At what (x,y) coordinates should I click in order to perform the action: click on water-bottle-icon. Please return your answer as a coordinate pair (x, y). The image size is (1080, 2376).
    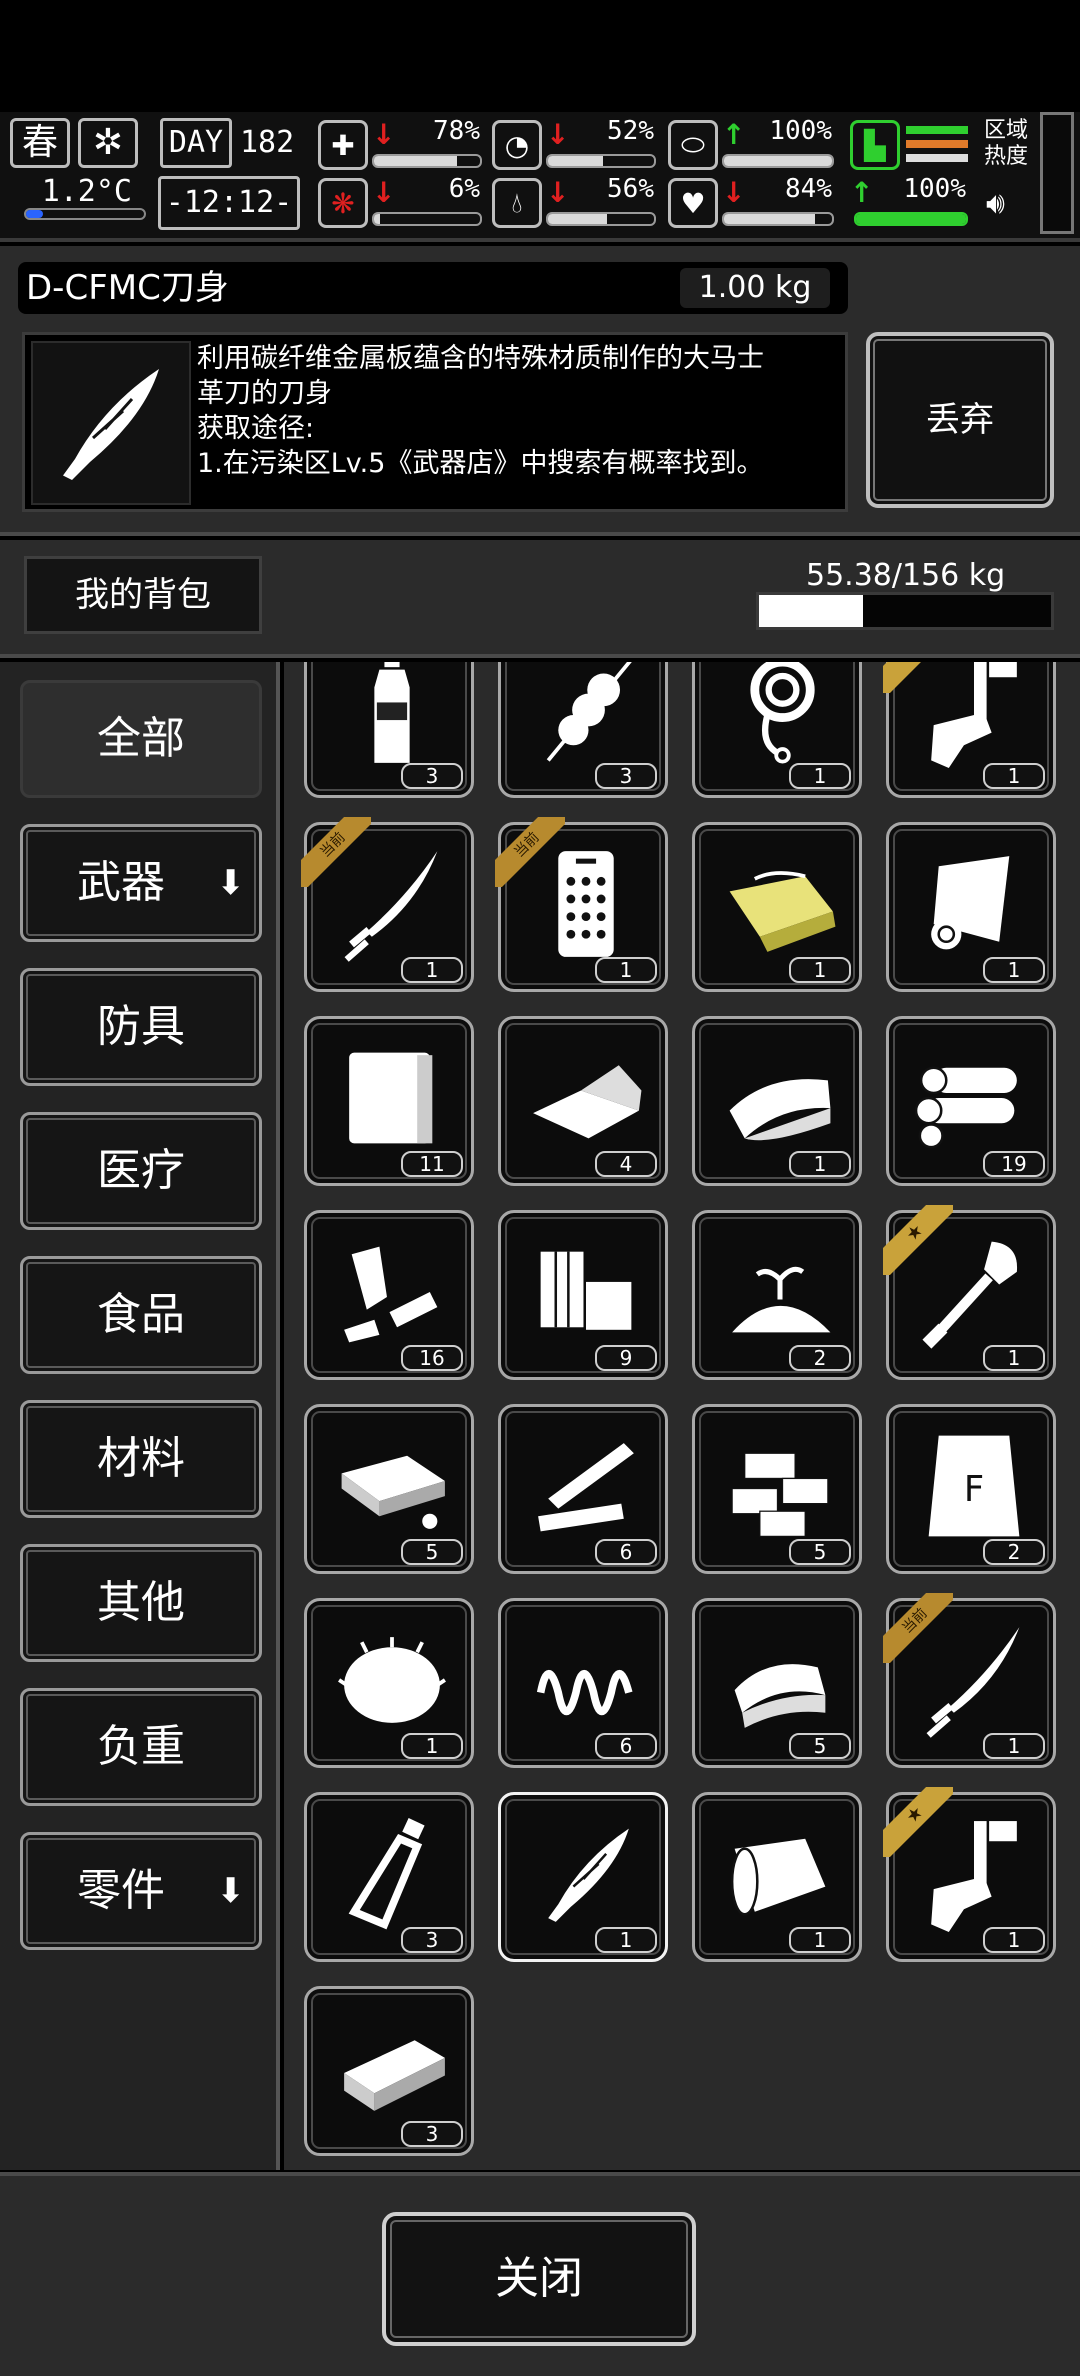
    Looking at the image, I should click on (392, 712).